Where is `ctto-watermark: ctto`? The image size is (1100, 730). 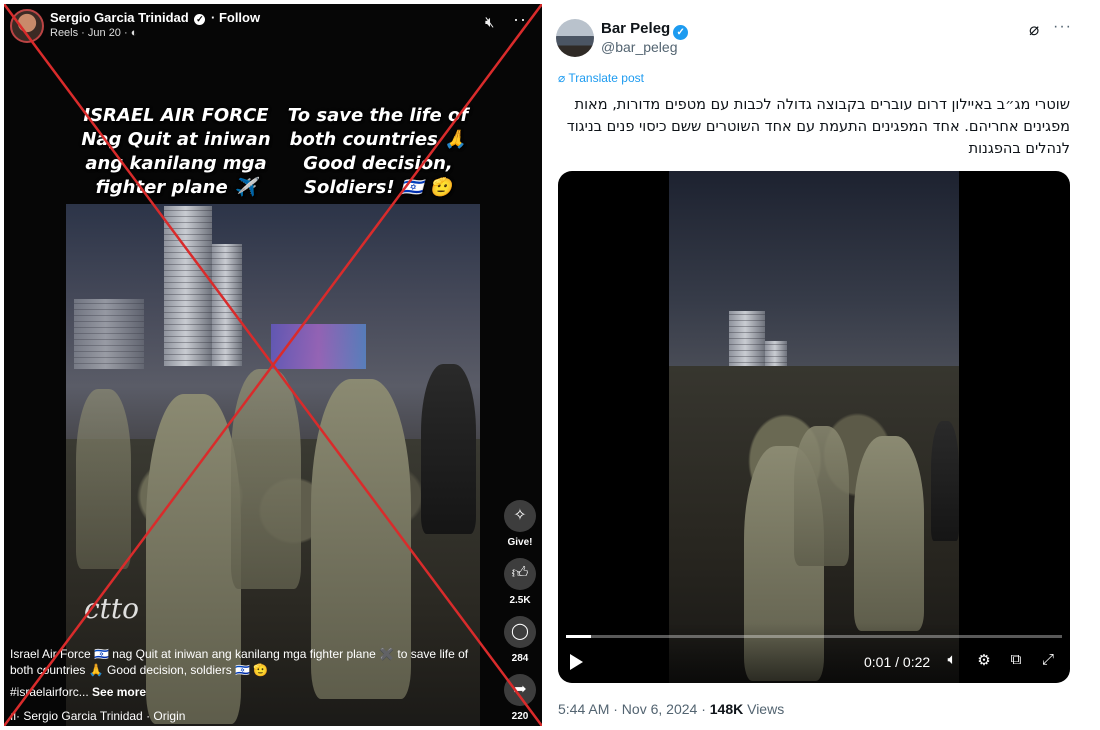 ctto-watermark: ctto is located at coordinates (112, 608).